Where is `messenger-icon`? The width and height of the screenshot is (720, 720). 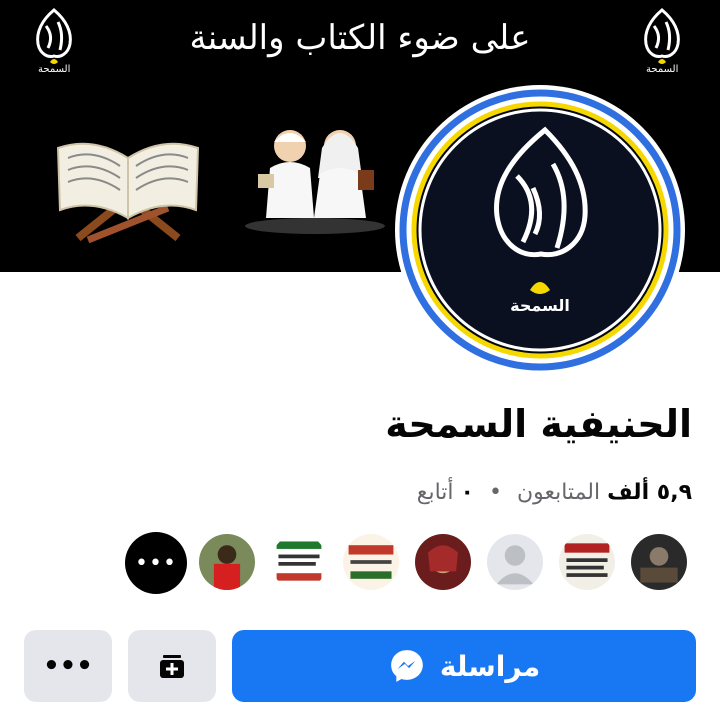 messenger-icon is located at coordinates (407, 666).